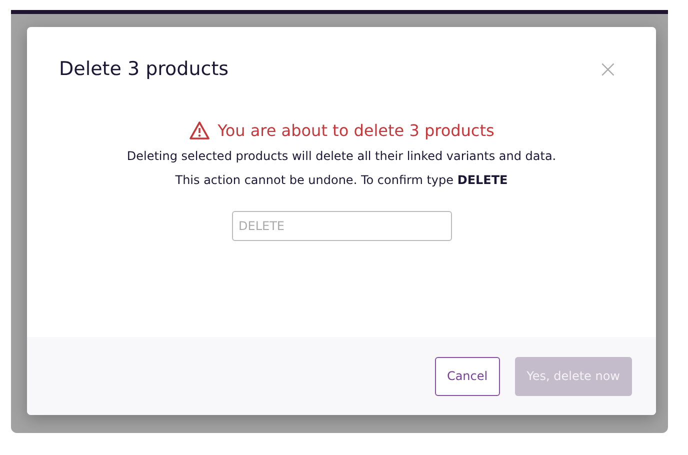 This screenshot has width=688, height=455. I want to click on close-button: ×, so click(608, 69).